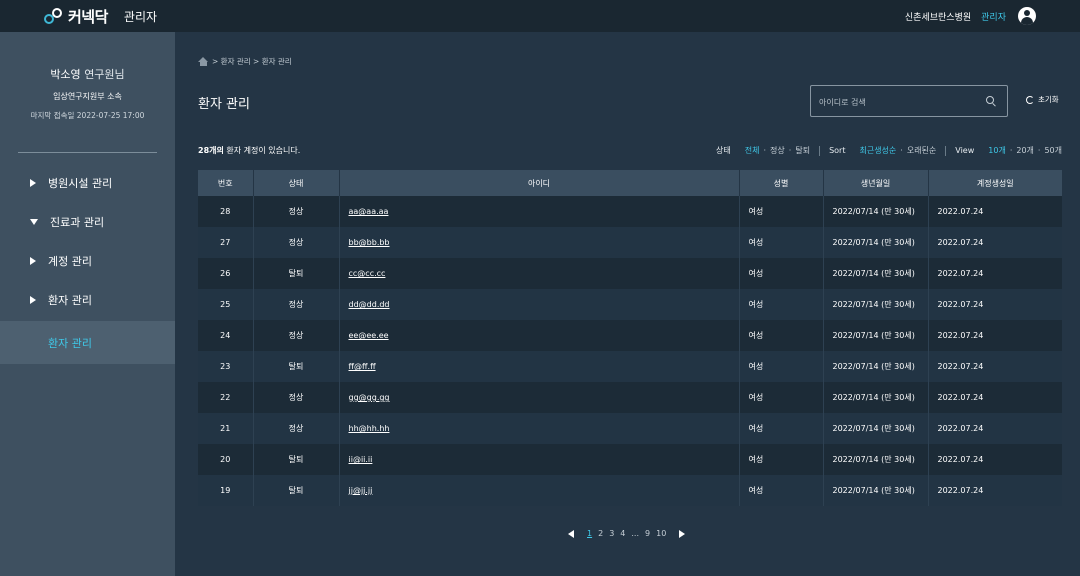 The width and height of the screenshot is (1080, 576). I want to click on column-header-status: 상태, so click(296, 183).